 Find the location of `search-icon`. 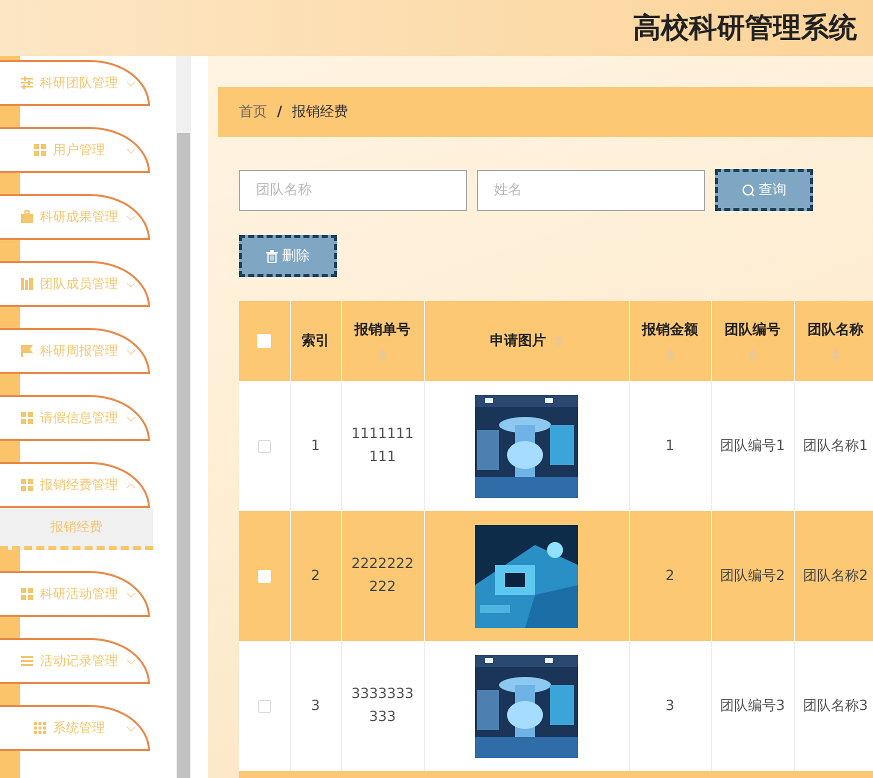

search-icon is located at coordinates (748, 190).